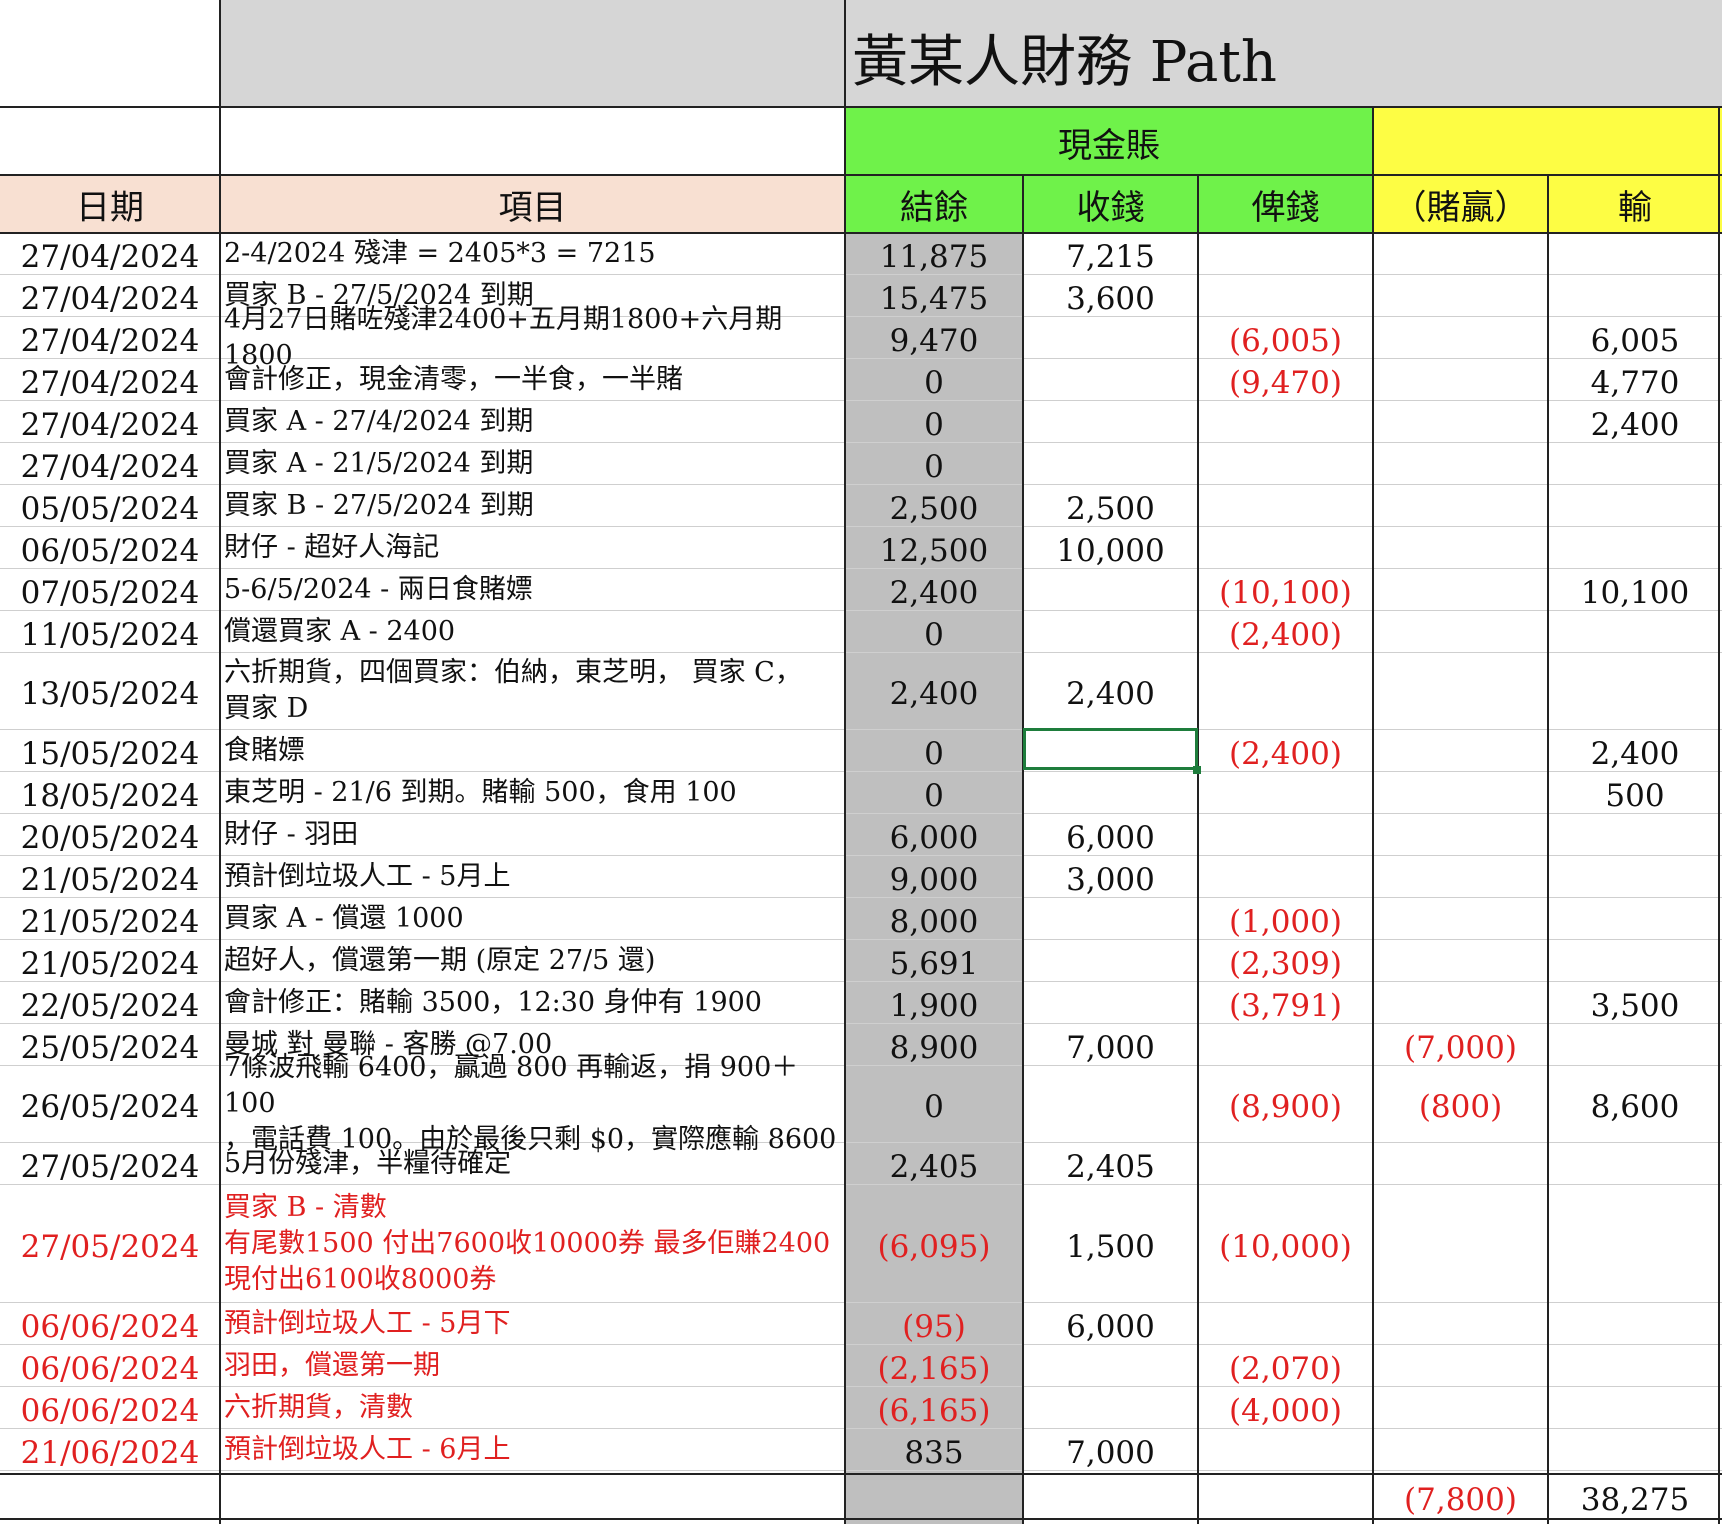  Describe the element at coordinates (110, 1045) in the screenshot. I see `cell-date: 25/05/2024` at that location.